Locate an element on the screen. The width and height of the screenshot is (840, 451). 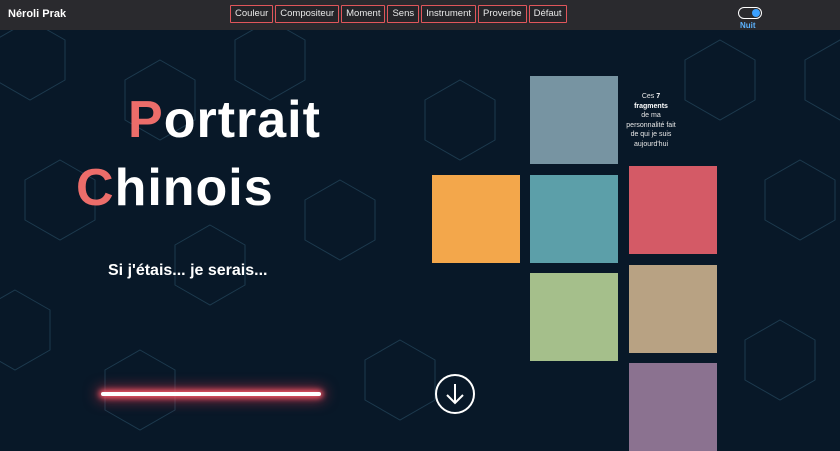
nav-button-defaut: Défaut is located at coordinates (547, 14).